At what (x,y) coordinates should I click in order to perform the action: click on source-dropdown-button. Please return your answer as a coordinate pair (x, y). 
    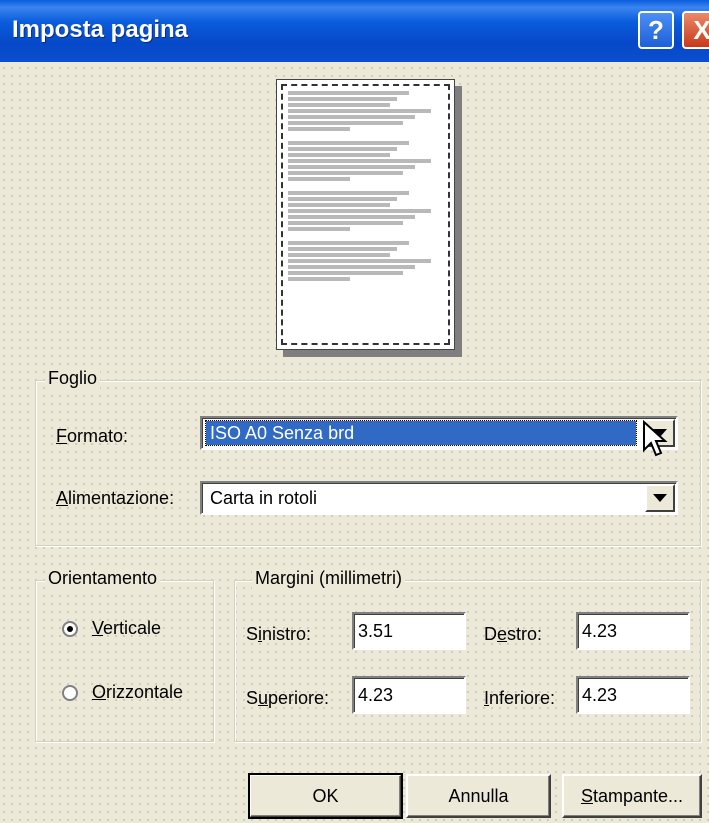
    Looking at the image, I should click on (660, 498).